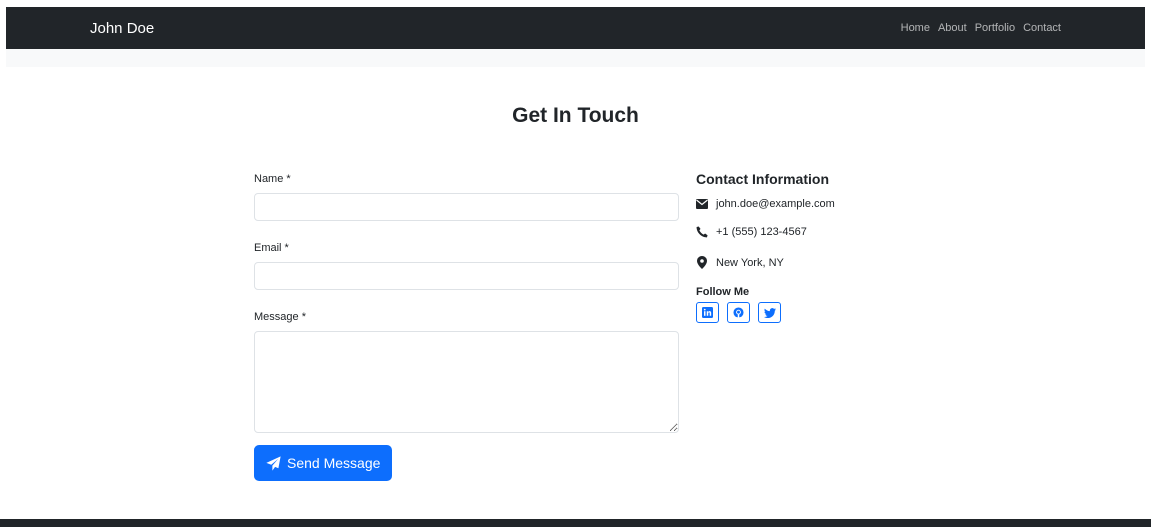  I want to click on nav-link-home: Home, so click(915, 28).